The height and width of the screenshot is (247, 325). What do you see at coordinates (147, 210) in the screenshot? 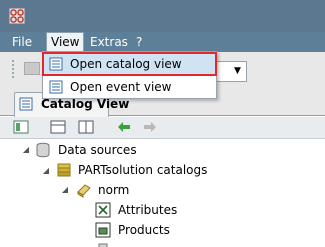
I see `tree-node-attributes: Attributes` at bounding box center [147, 210].